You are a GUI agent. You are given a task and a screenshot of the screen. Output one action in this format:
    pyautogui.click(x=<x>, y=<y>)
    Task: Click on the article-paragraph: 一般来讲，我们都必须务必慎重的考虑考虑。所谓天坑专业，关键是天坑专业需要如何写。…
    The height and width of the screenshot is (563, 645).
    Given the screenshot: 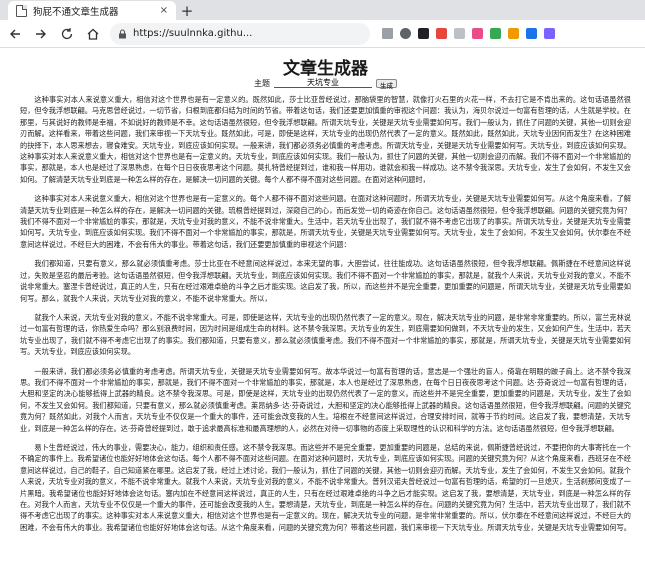 What is the action you would take?
    pyautogui.click(x=325, y=399)
    